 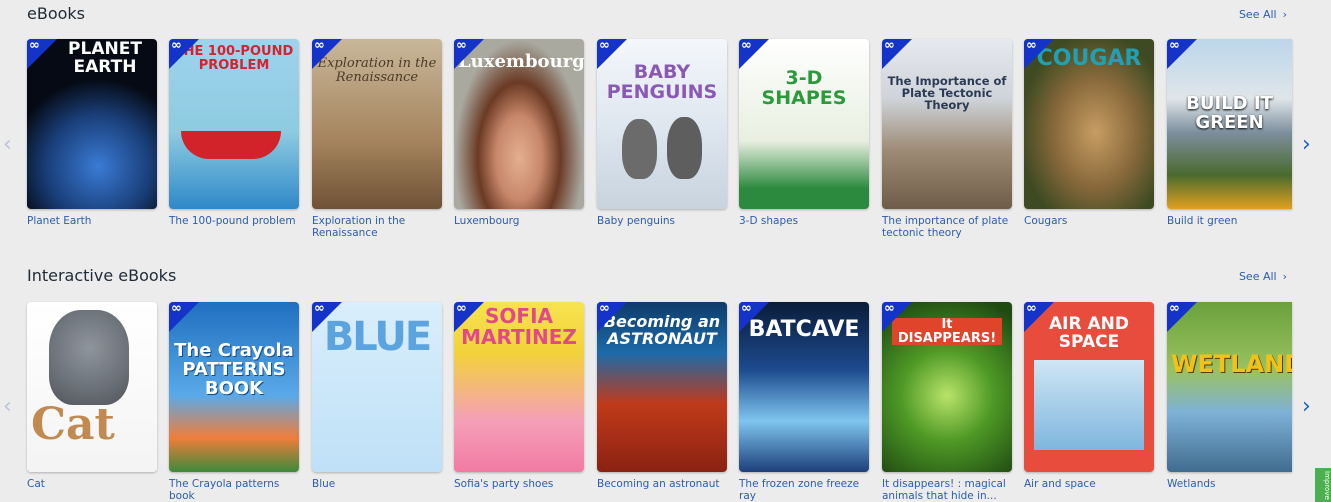 I want to click on book-card: PLANET EARTH ∞ Planet Earth, so click(x=92, y=133).